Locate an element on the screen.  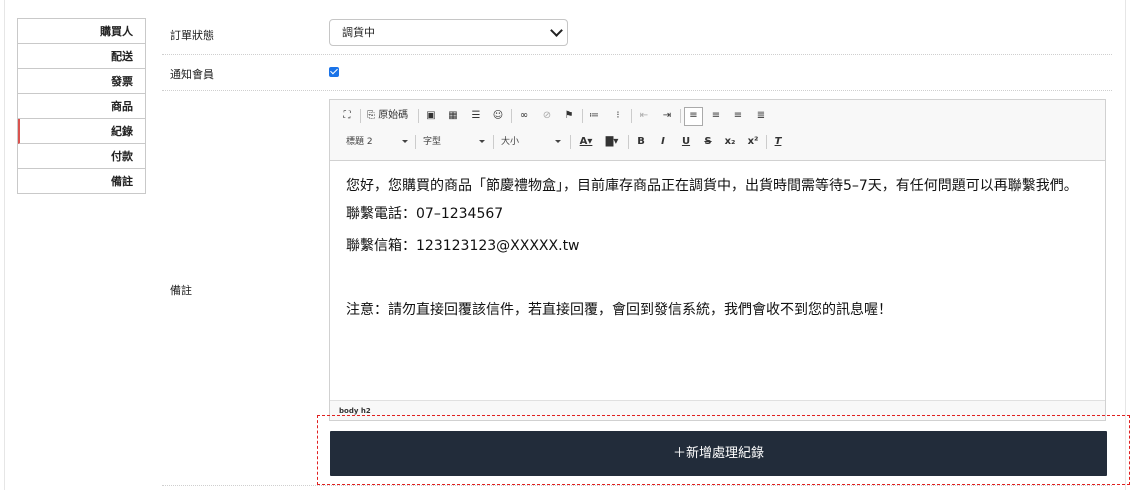
order-status-label: 訂單狀態 is located at coordinates (192, 35).